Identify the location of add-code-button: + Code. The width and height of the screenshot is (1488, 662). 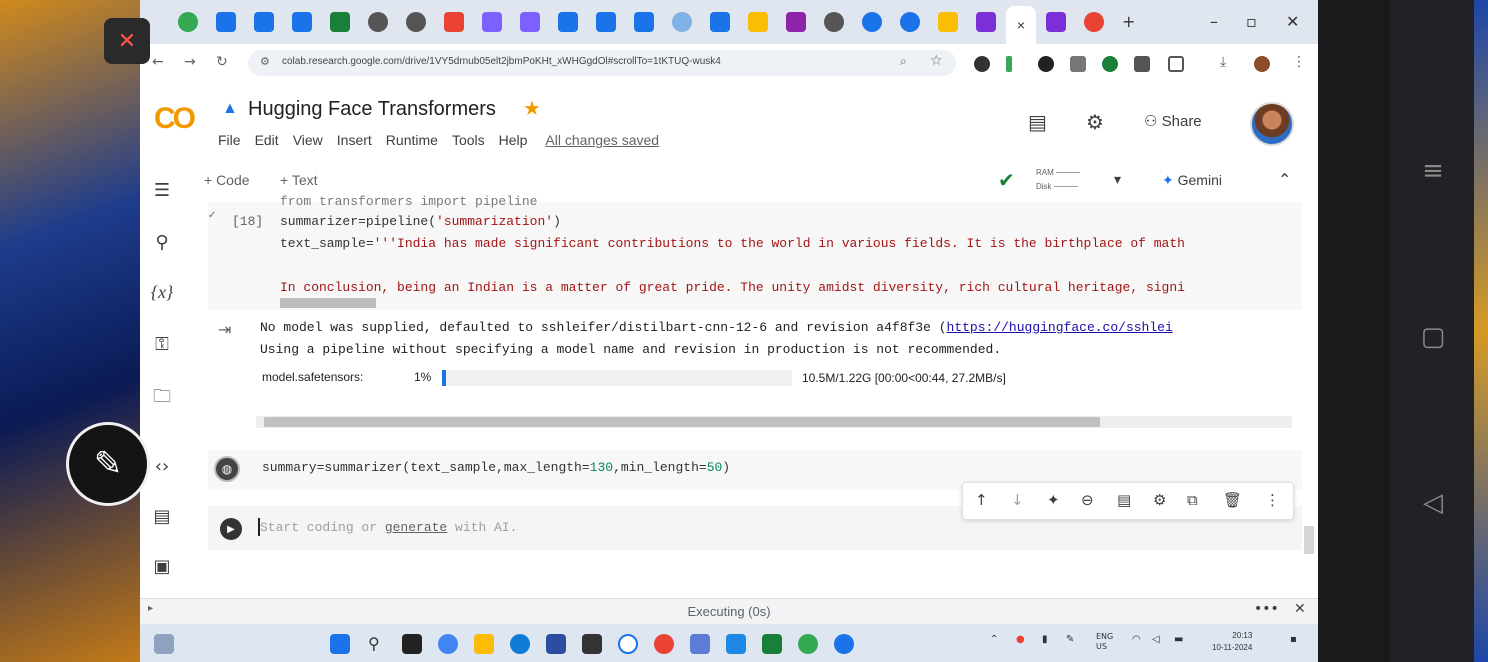
(227, 180).